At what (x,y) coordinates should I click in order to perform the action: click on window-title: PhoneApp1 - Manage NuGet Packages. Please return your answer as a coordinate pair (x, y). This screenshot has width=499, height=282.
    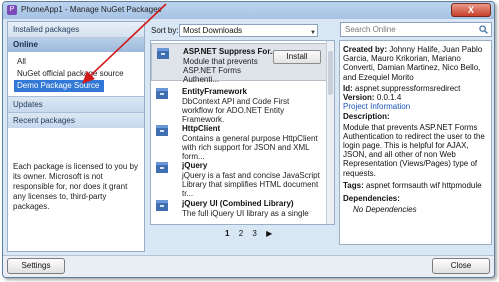
    Looking at the image, I should click on (91, 9).